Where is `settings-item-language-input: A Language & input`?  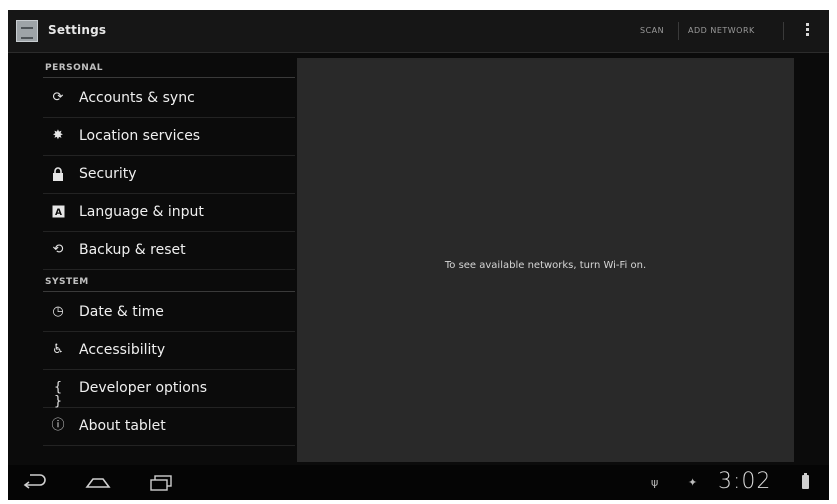
settings-item-language-input: A Language & input is located at coordinates (169, 213).